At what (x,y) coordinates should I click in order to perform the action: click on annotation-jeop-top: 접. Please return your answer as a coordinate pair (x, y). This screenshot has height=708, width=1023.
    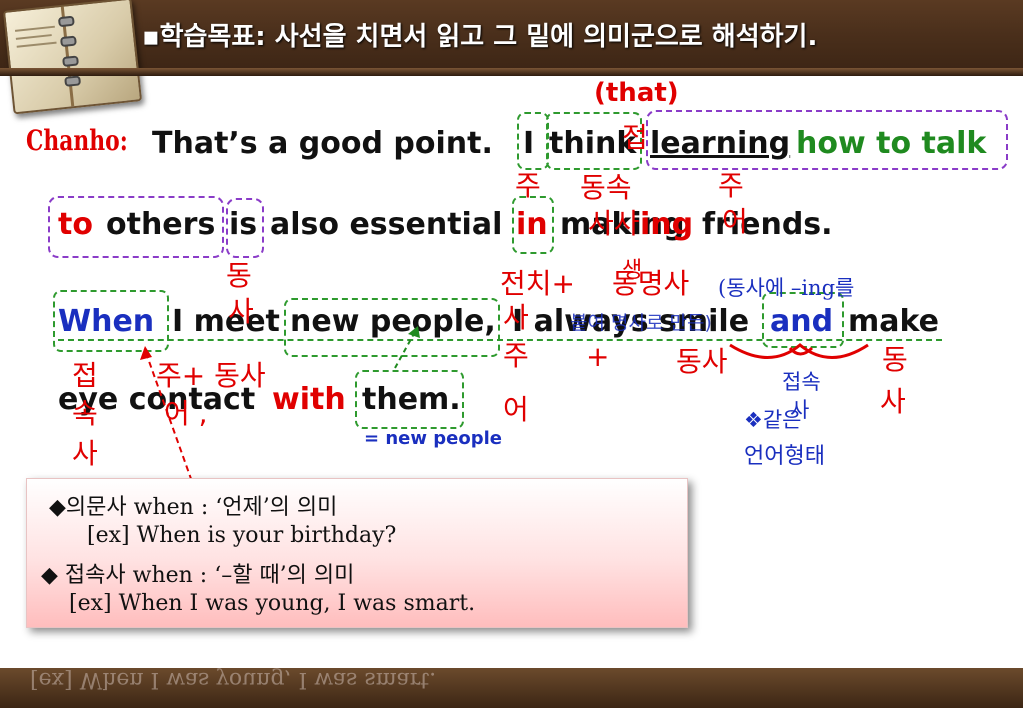
    Looking at the image, I should click on (635, 137).